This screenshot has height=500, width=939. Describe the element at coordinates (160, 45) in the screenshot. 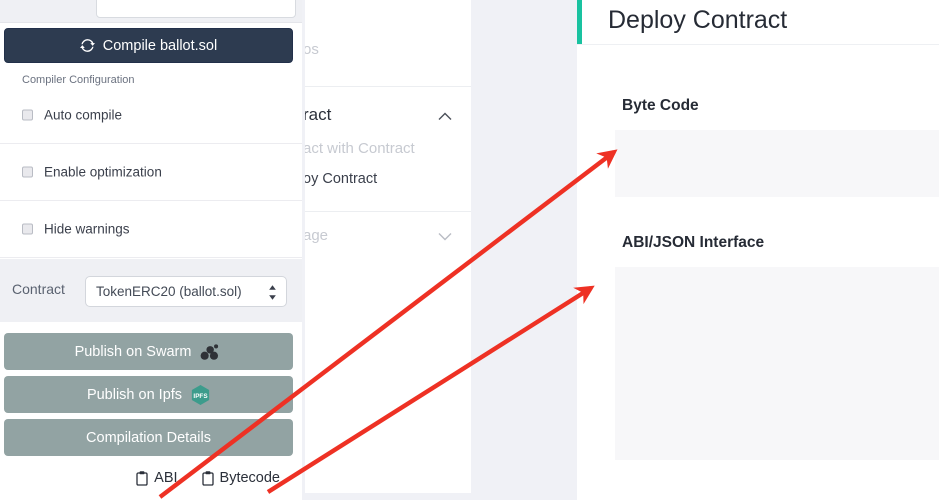

I see `compile-button-label: Compile ballot.sol` at that location.